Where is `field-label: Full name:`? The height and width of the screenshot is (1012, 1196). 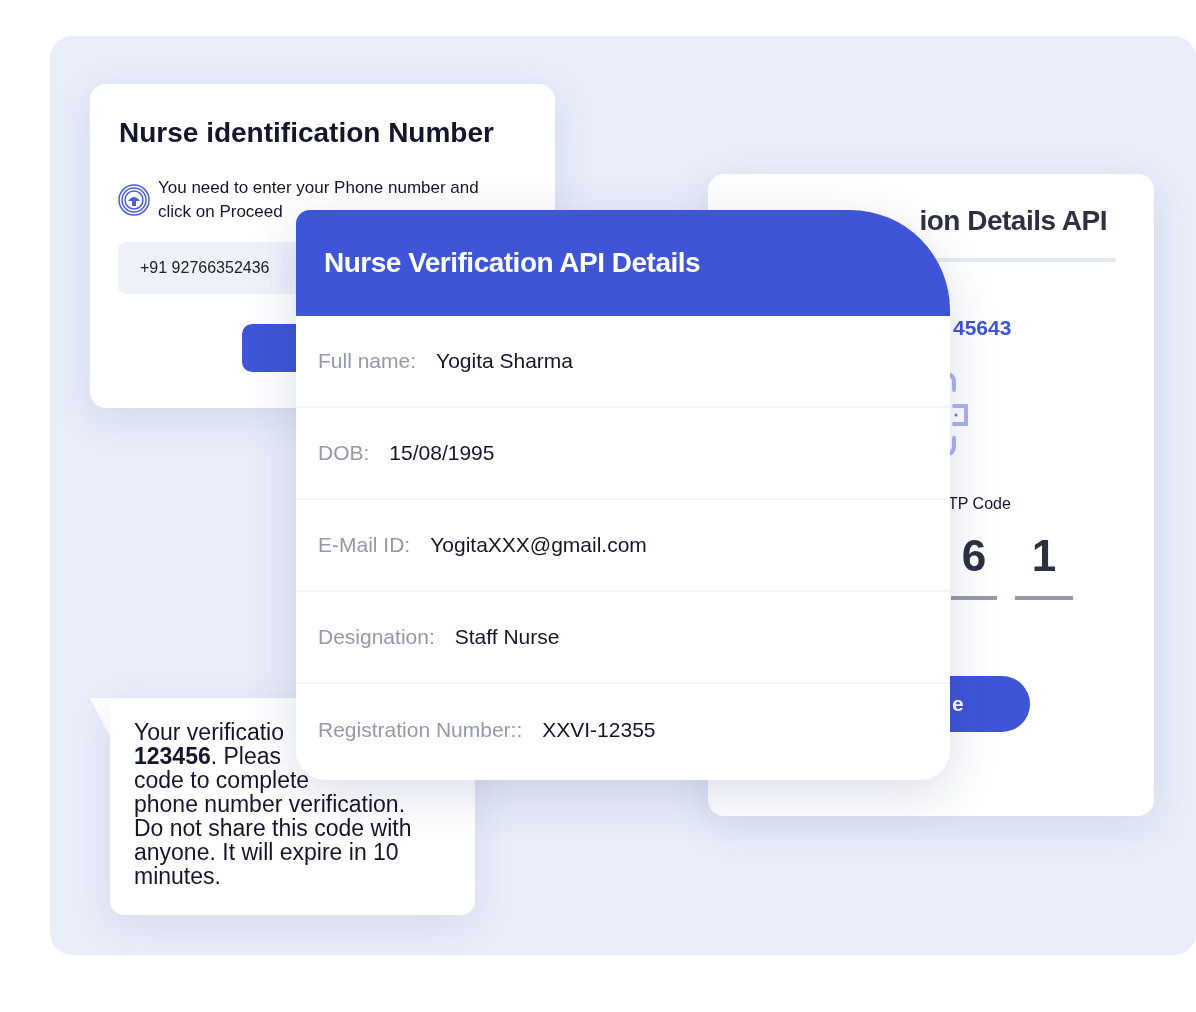 field-label: Full name: is located at coordinates (367, 361).